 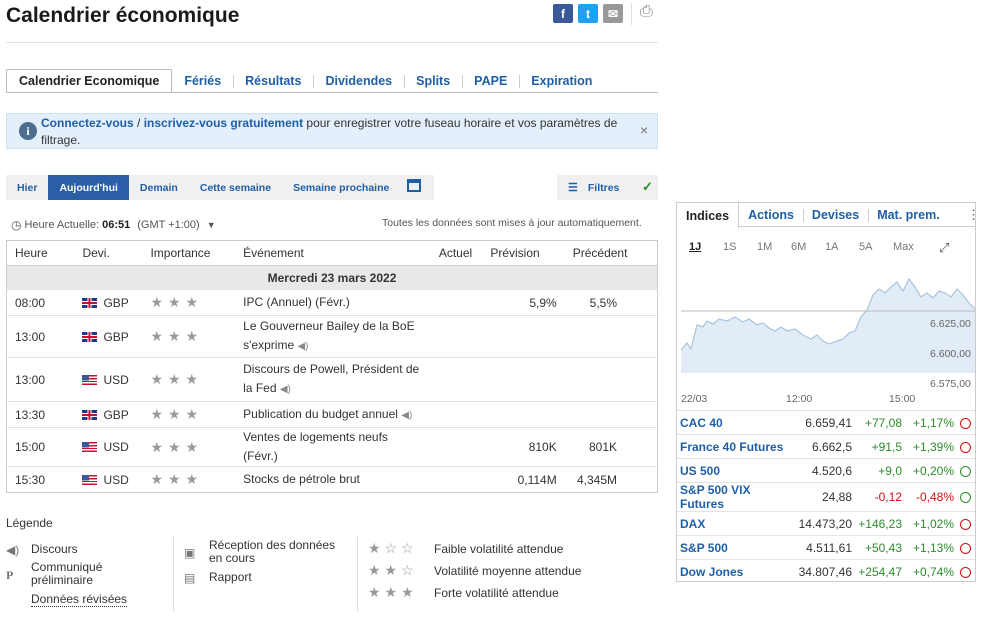 I want to click on markets-tab-1: Actions, so click(x=771, y=214).